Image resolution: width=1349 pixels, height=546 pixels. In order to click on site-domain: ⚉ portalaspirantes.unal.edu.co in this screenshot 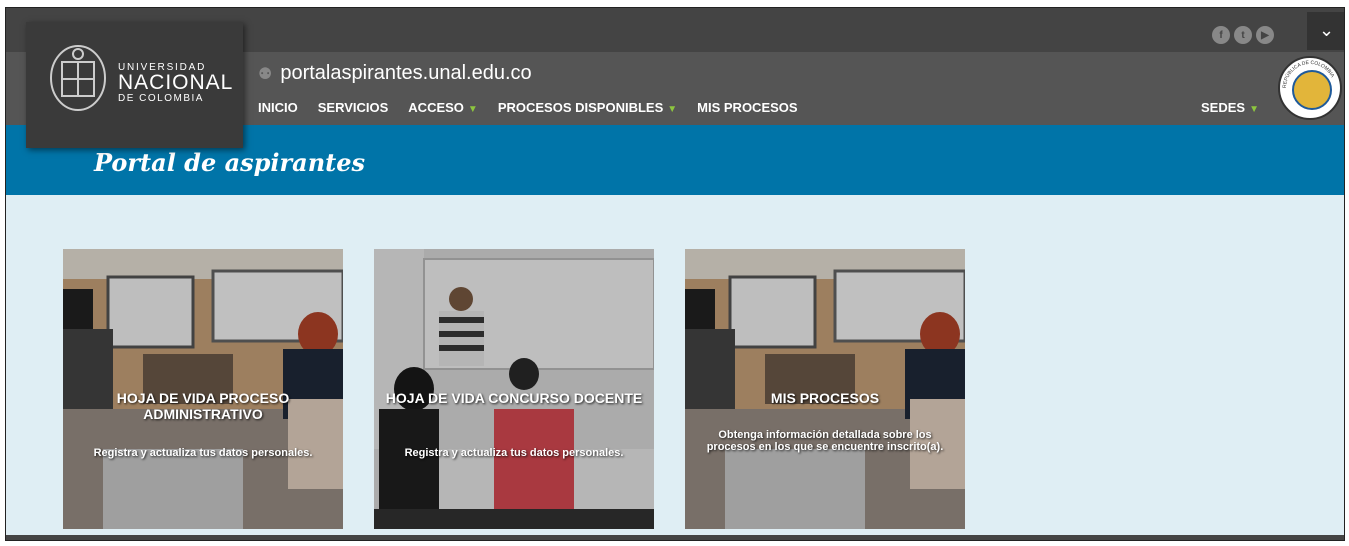, I will do `click(395, 73)`.